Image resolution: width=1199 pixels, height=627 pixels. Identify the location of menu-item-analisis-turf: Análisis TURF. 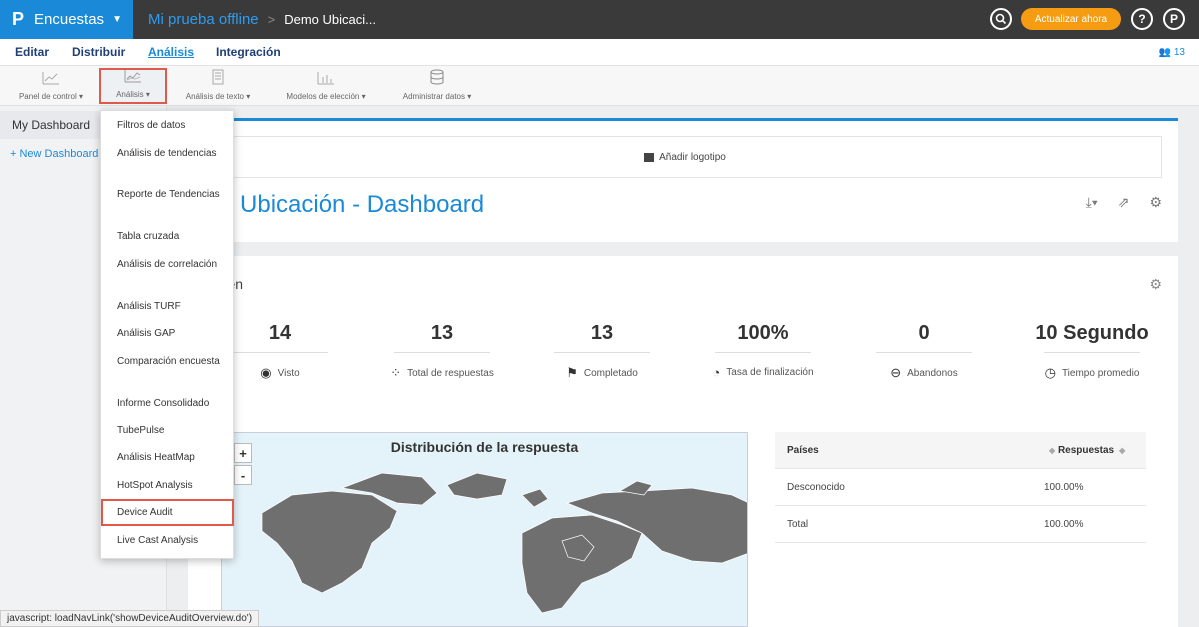
(168, 307).